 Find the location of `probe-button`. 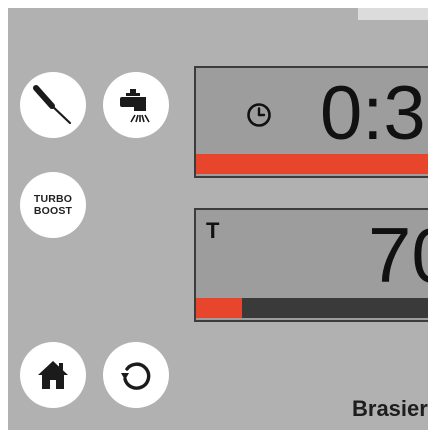

probe-button is located at coordinates (53, 105).